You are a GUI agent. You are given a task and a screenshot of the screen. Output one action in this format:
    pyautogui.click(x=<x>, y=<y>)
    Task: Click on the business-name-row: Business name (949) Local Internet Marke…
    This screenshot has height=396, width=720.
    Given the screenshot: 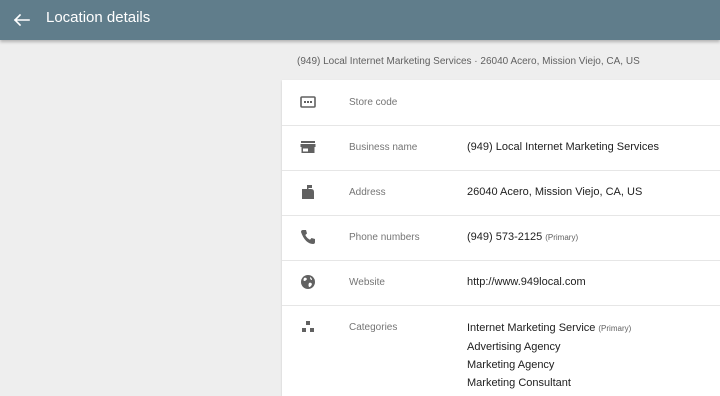 What is the action you would take?
    pyautogui.click(x=501, y=148)
    